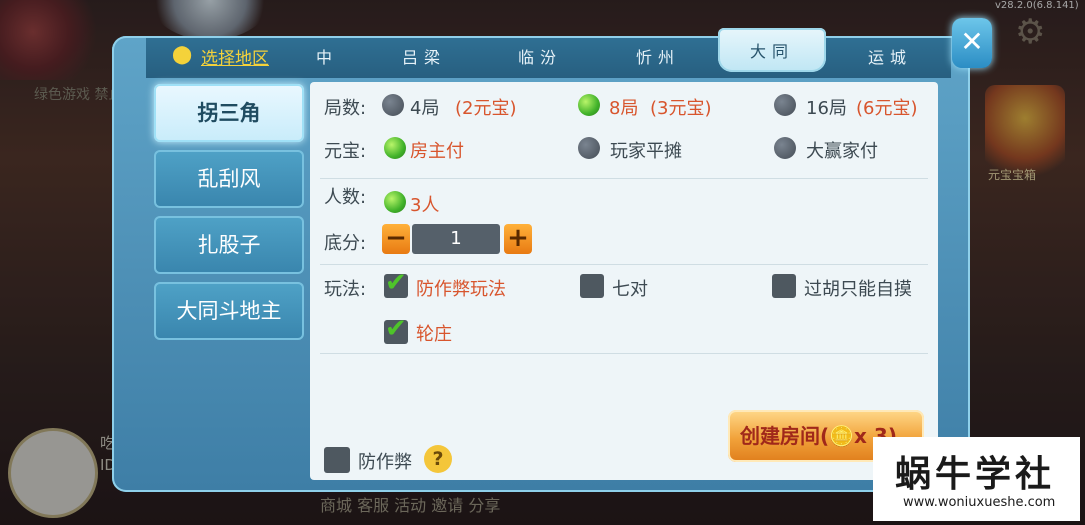 The height and width of the screenshot is (525, 1085). I want to click on payment-option-0-text: 房主付, so click(437, 151).